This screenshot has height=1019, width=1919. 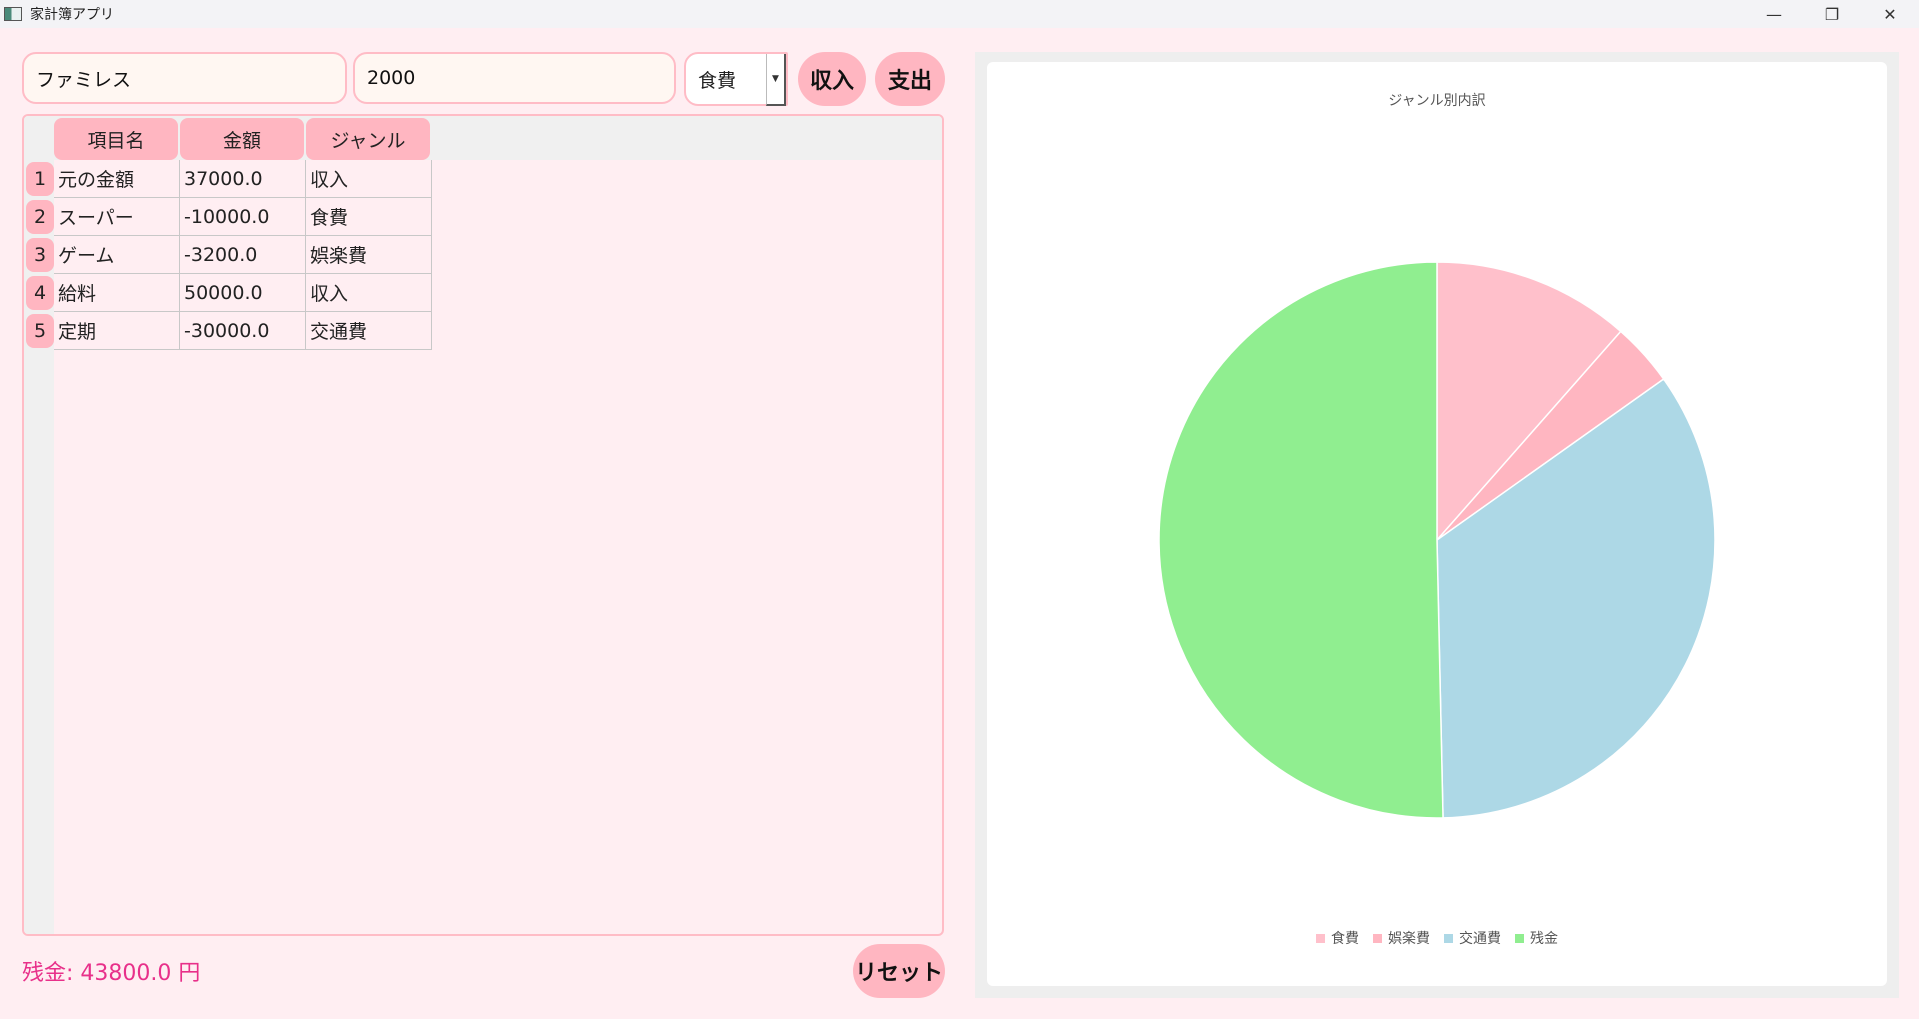 What do you see at coordinates (40, 179) in the screenshot?
I see `row-number: 1` at bounding box center [40, 179].